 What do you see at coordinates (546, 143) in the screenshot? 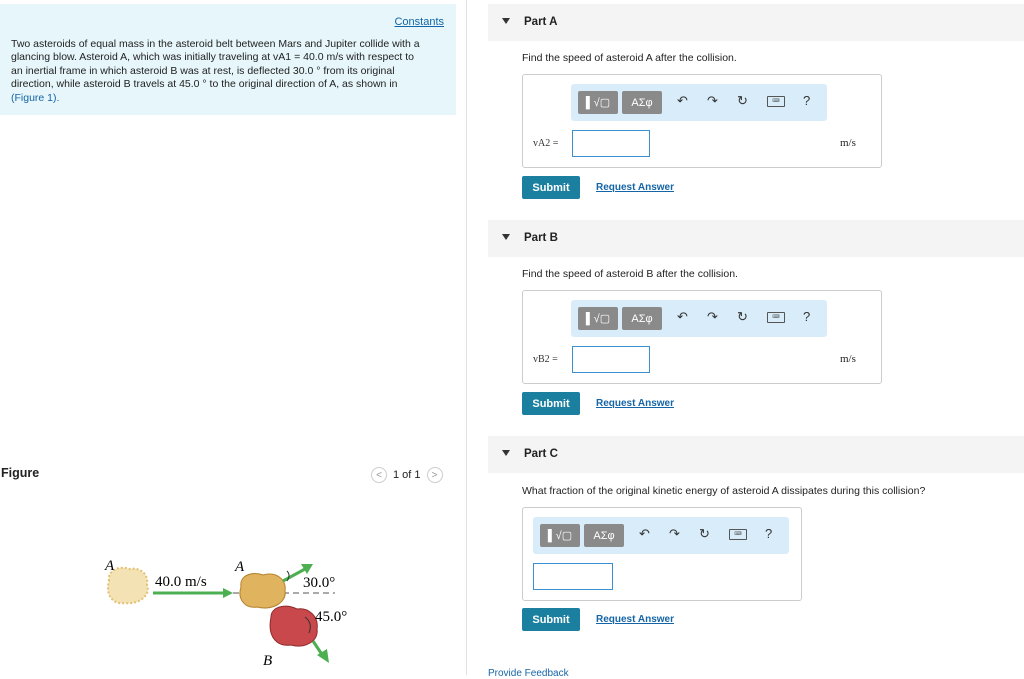
I see `part-a-variable-label: vA2 =` at bounding box center [546, 143].